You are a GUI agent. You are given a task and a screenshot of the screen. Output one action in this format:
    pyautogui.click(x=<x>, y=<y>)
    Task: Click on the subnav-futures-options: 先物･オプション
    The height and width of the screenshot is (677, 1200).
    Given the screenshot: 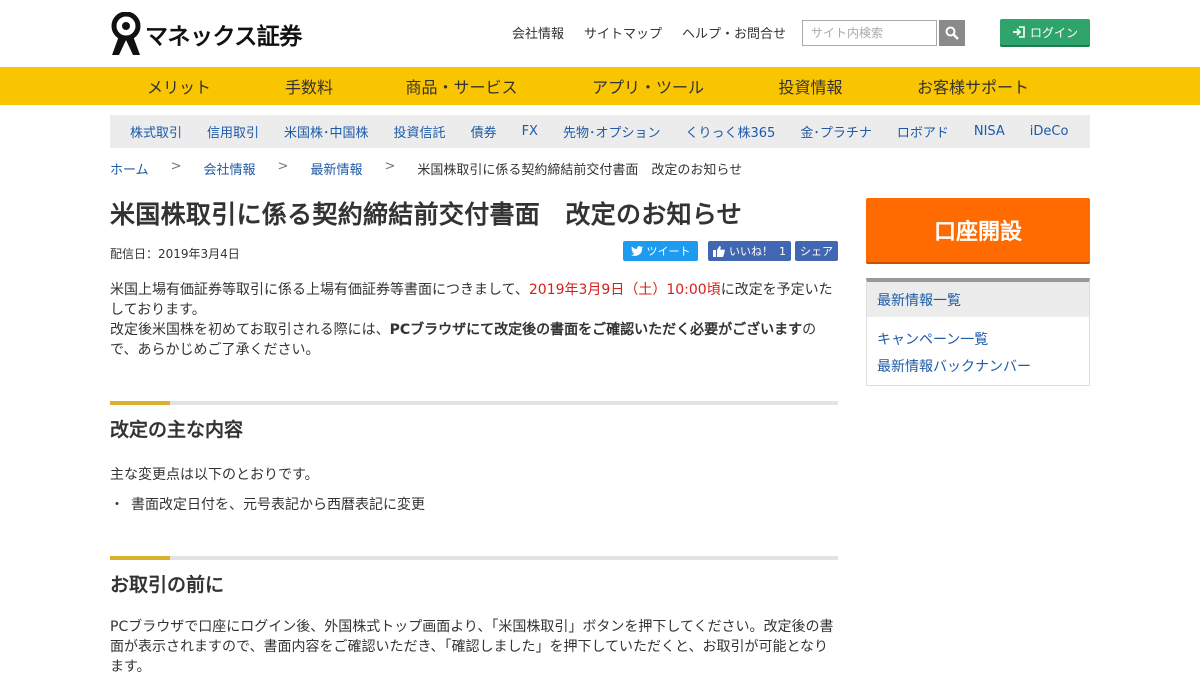 What is the action you would take?
    pyautogui.click(x=612, y=131)
    